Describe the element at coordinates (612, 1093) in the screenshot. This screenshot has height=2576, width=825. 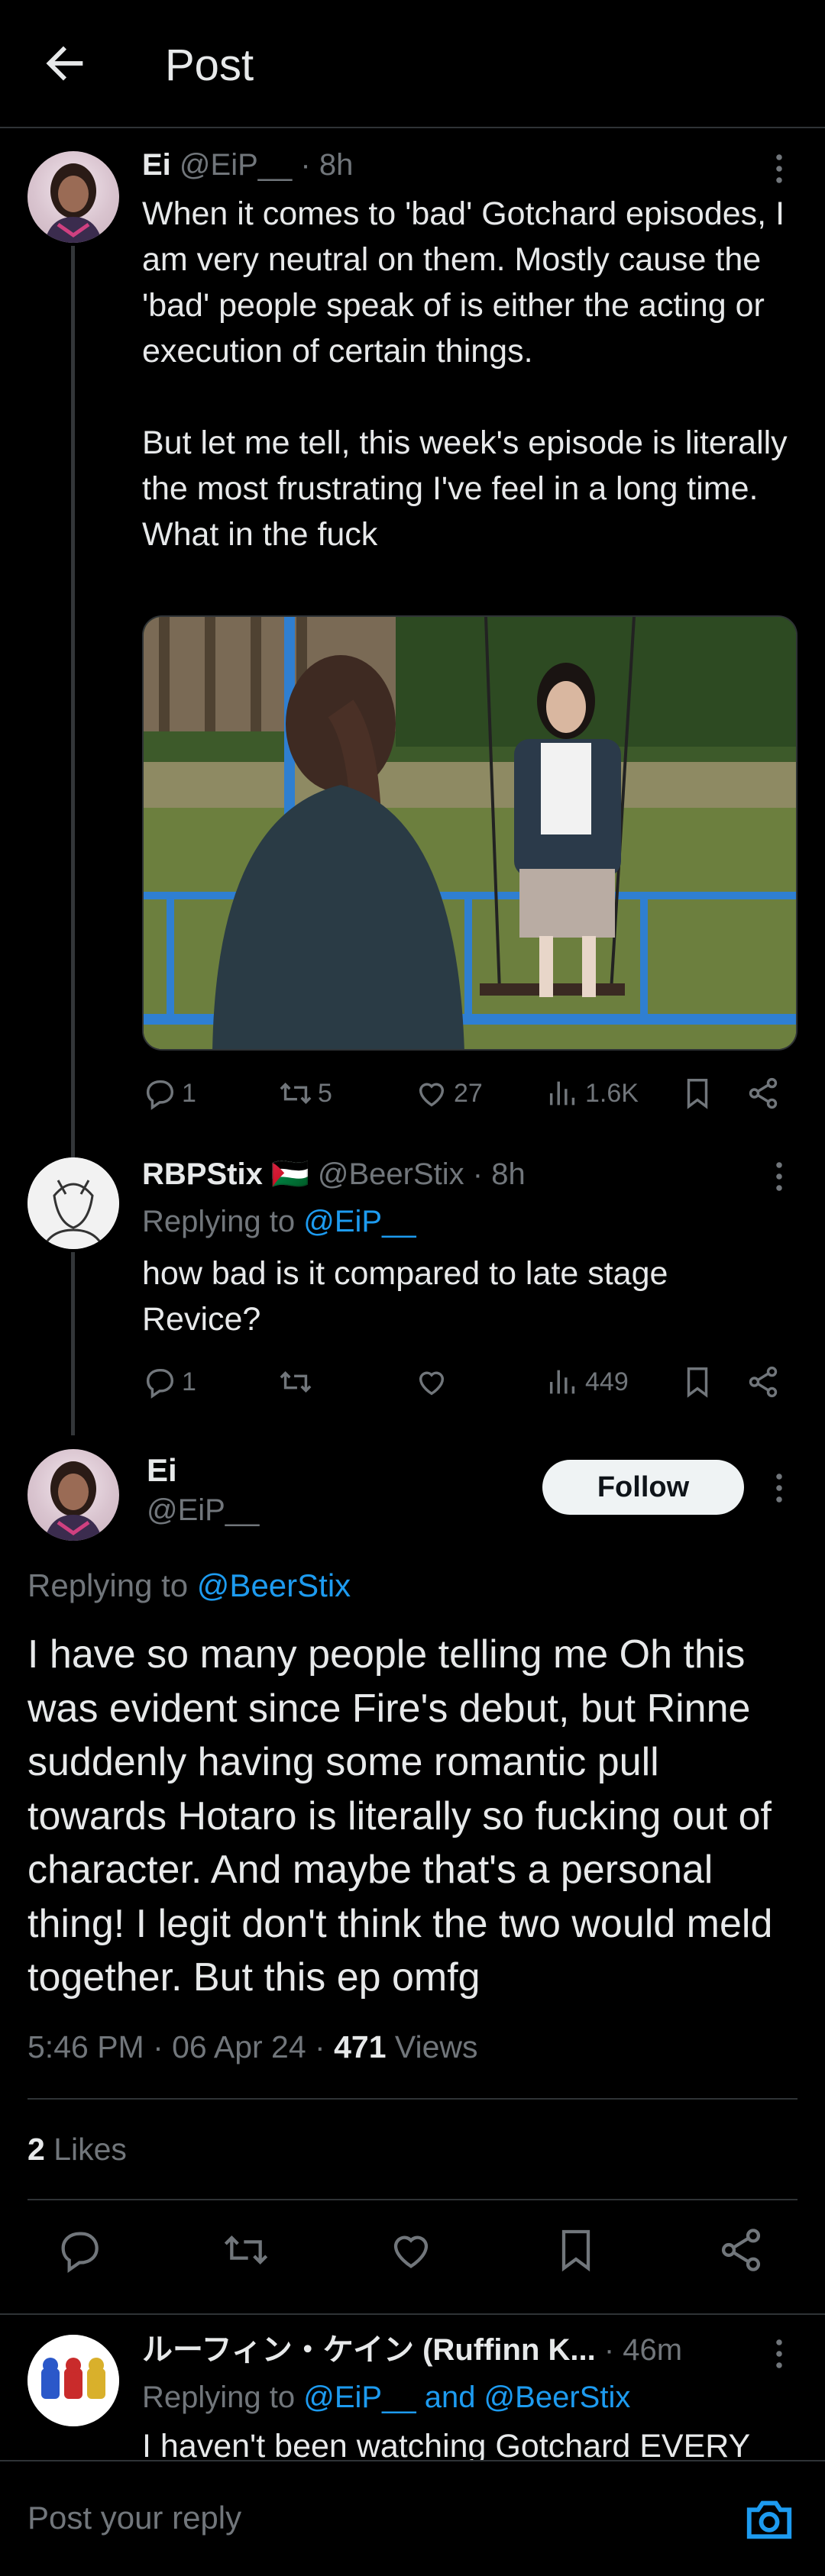
I see `views-count: 1.6K` at that location.